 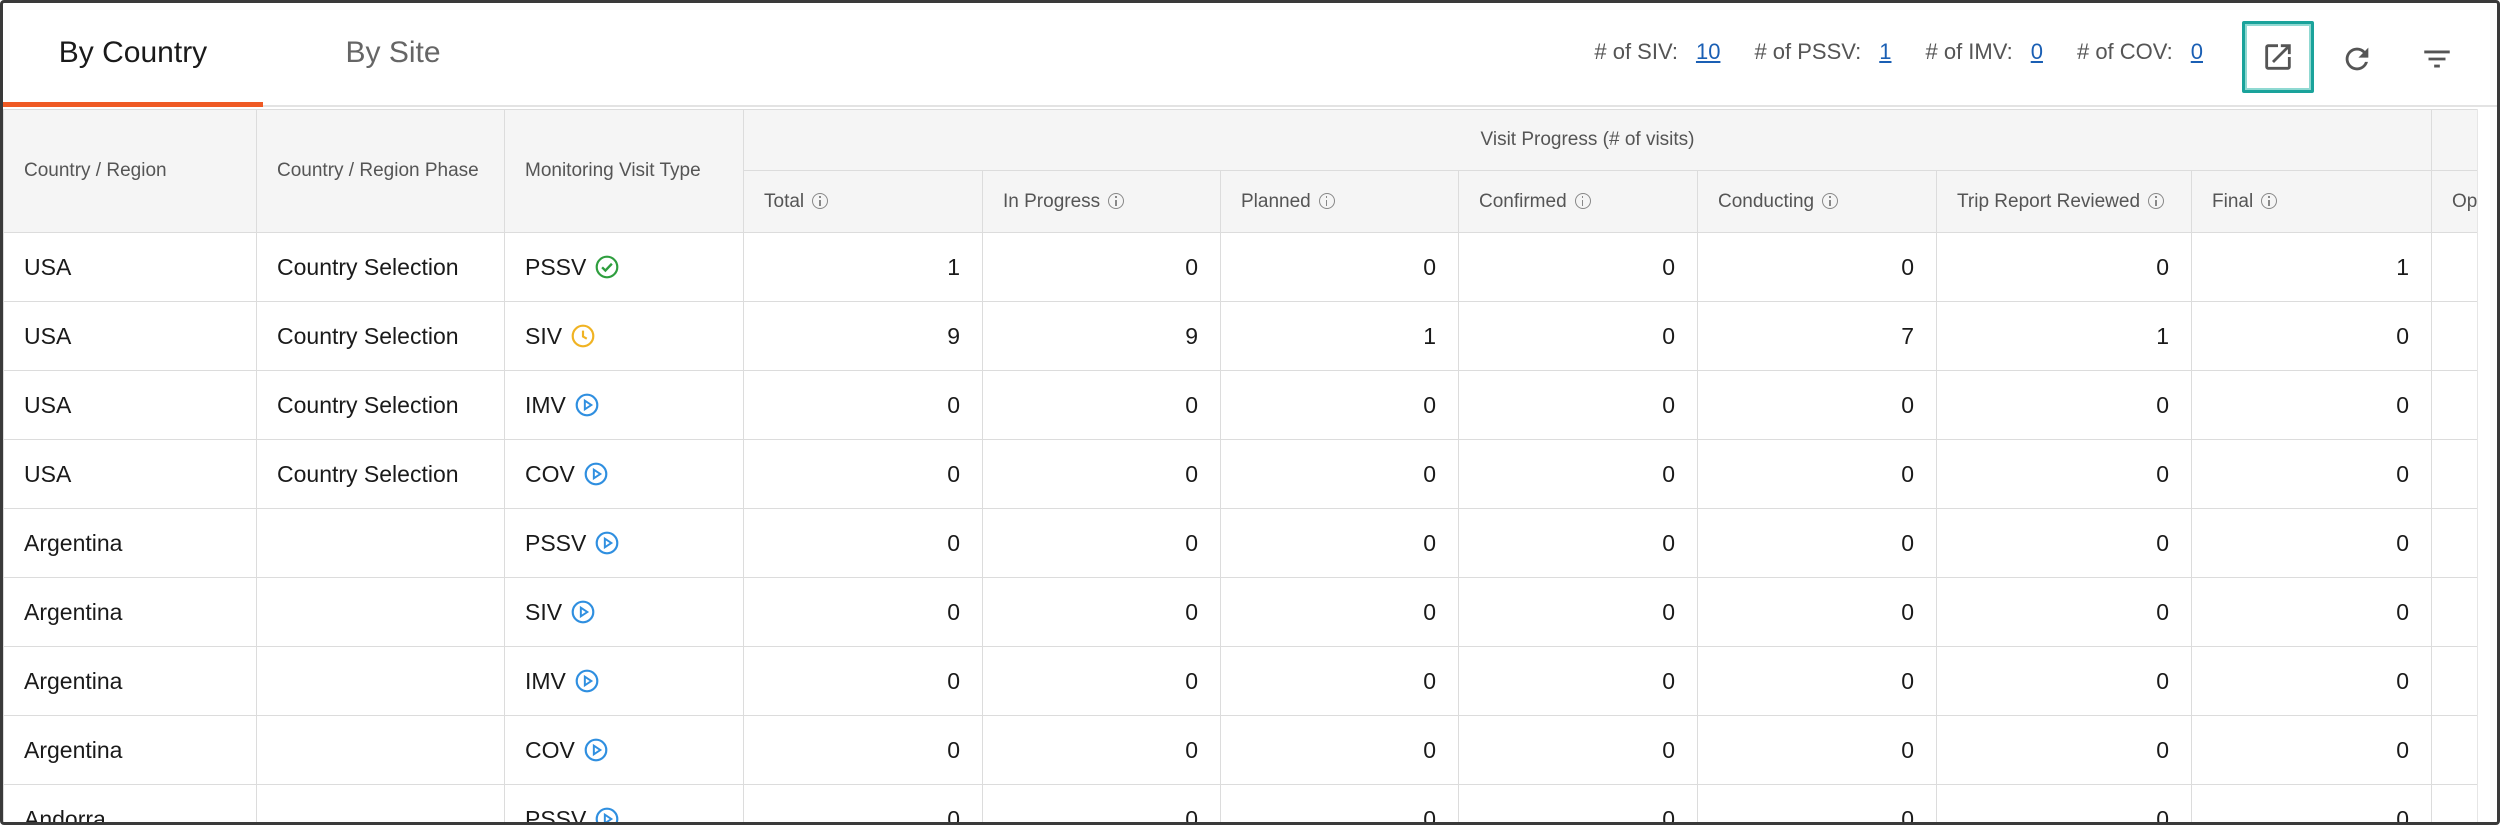 What do you see at coordinates (2037, 52) in the screenshot?
I see `count-imv-link: 0` at bounding box center [2037, 52].